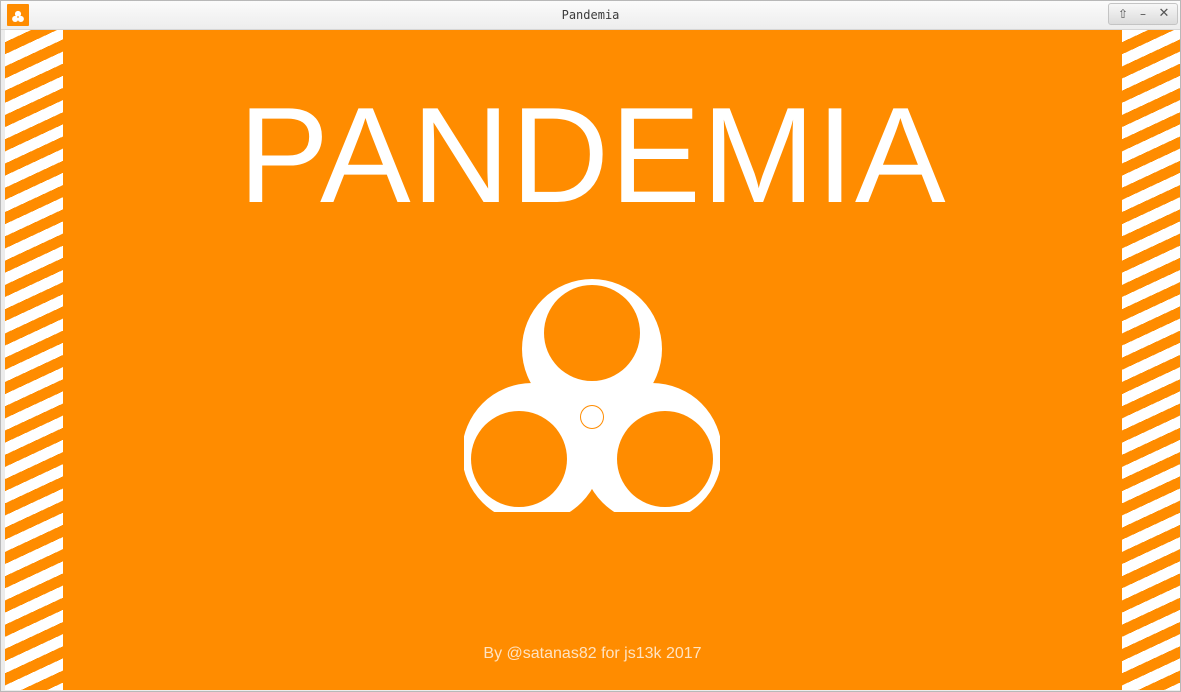  Describe the element at coordinates (592, 407) in the screenshot. I see `biohazard-icon` at that location.